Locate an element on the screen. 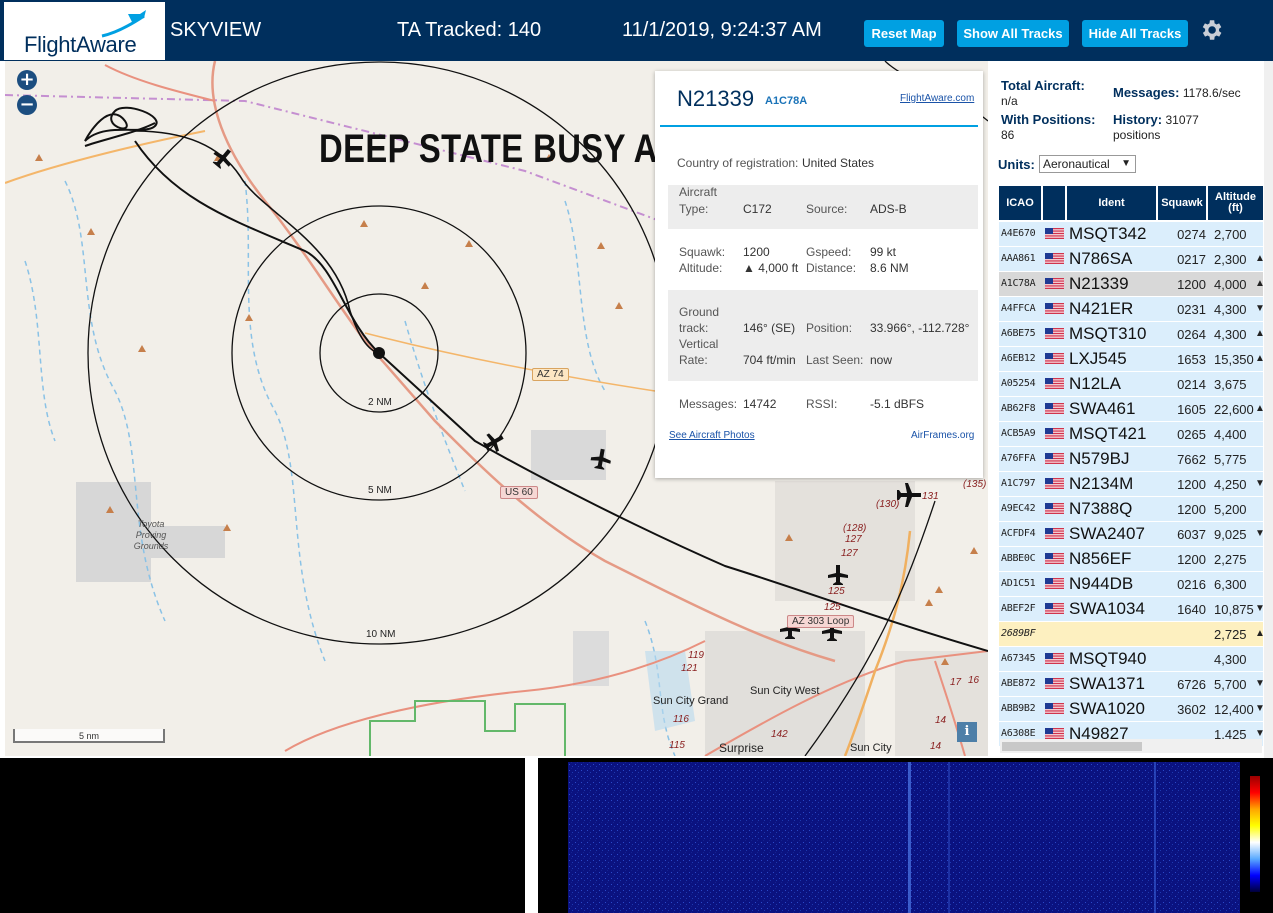 The width and height of the screenshot is (1273, 913). table-row: A4E670 MSQT342 0274 2,700 is located at coordinates (1131, 234).